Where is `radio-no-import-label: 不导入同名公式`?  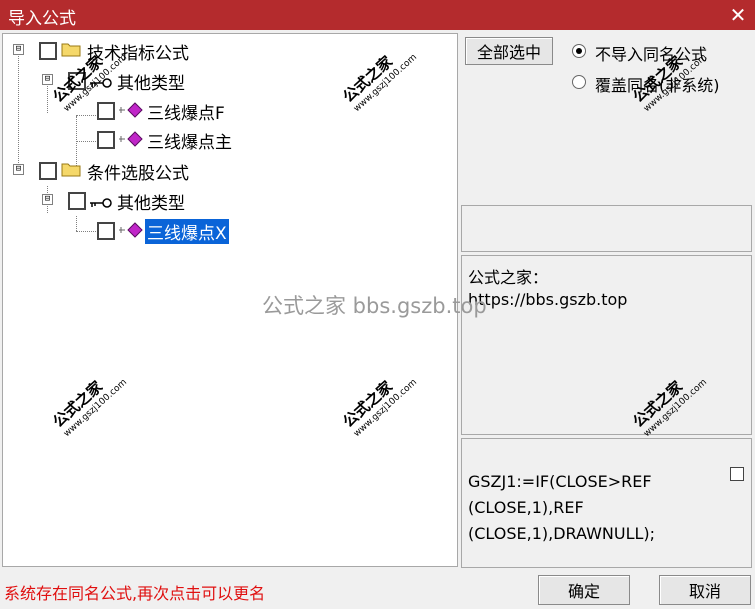 radio-no-import-label: 不导入同名公式 is located at coordinates (651, 53).